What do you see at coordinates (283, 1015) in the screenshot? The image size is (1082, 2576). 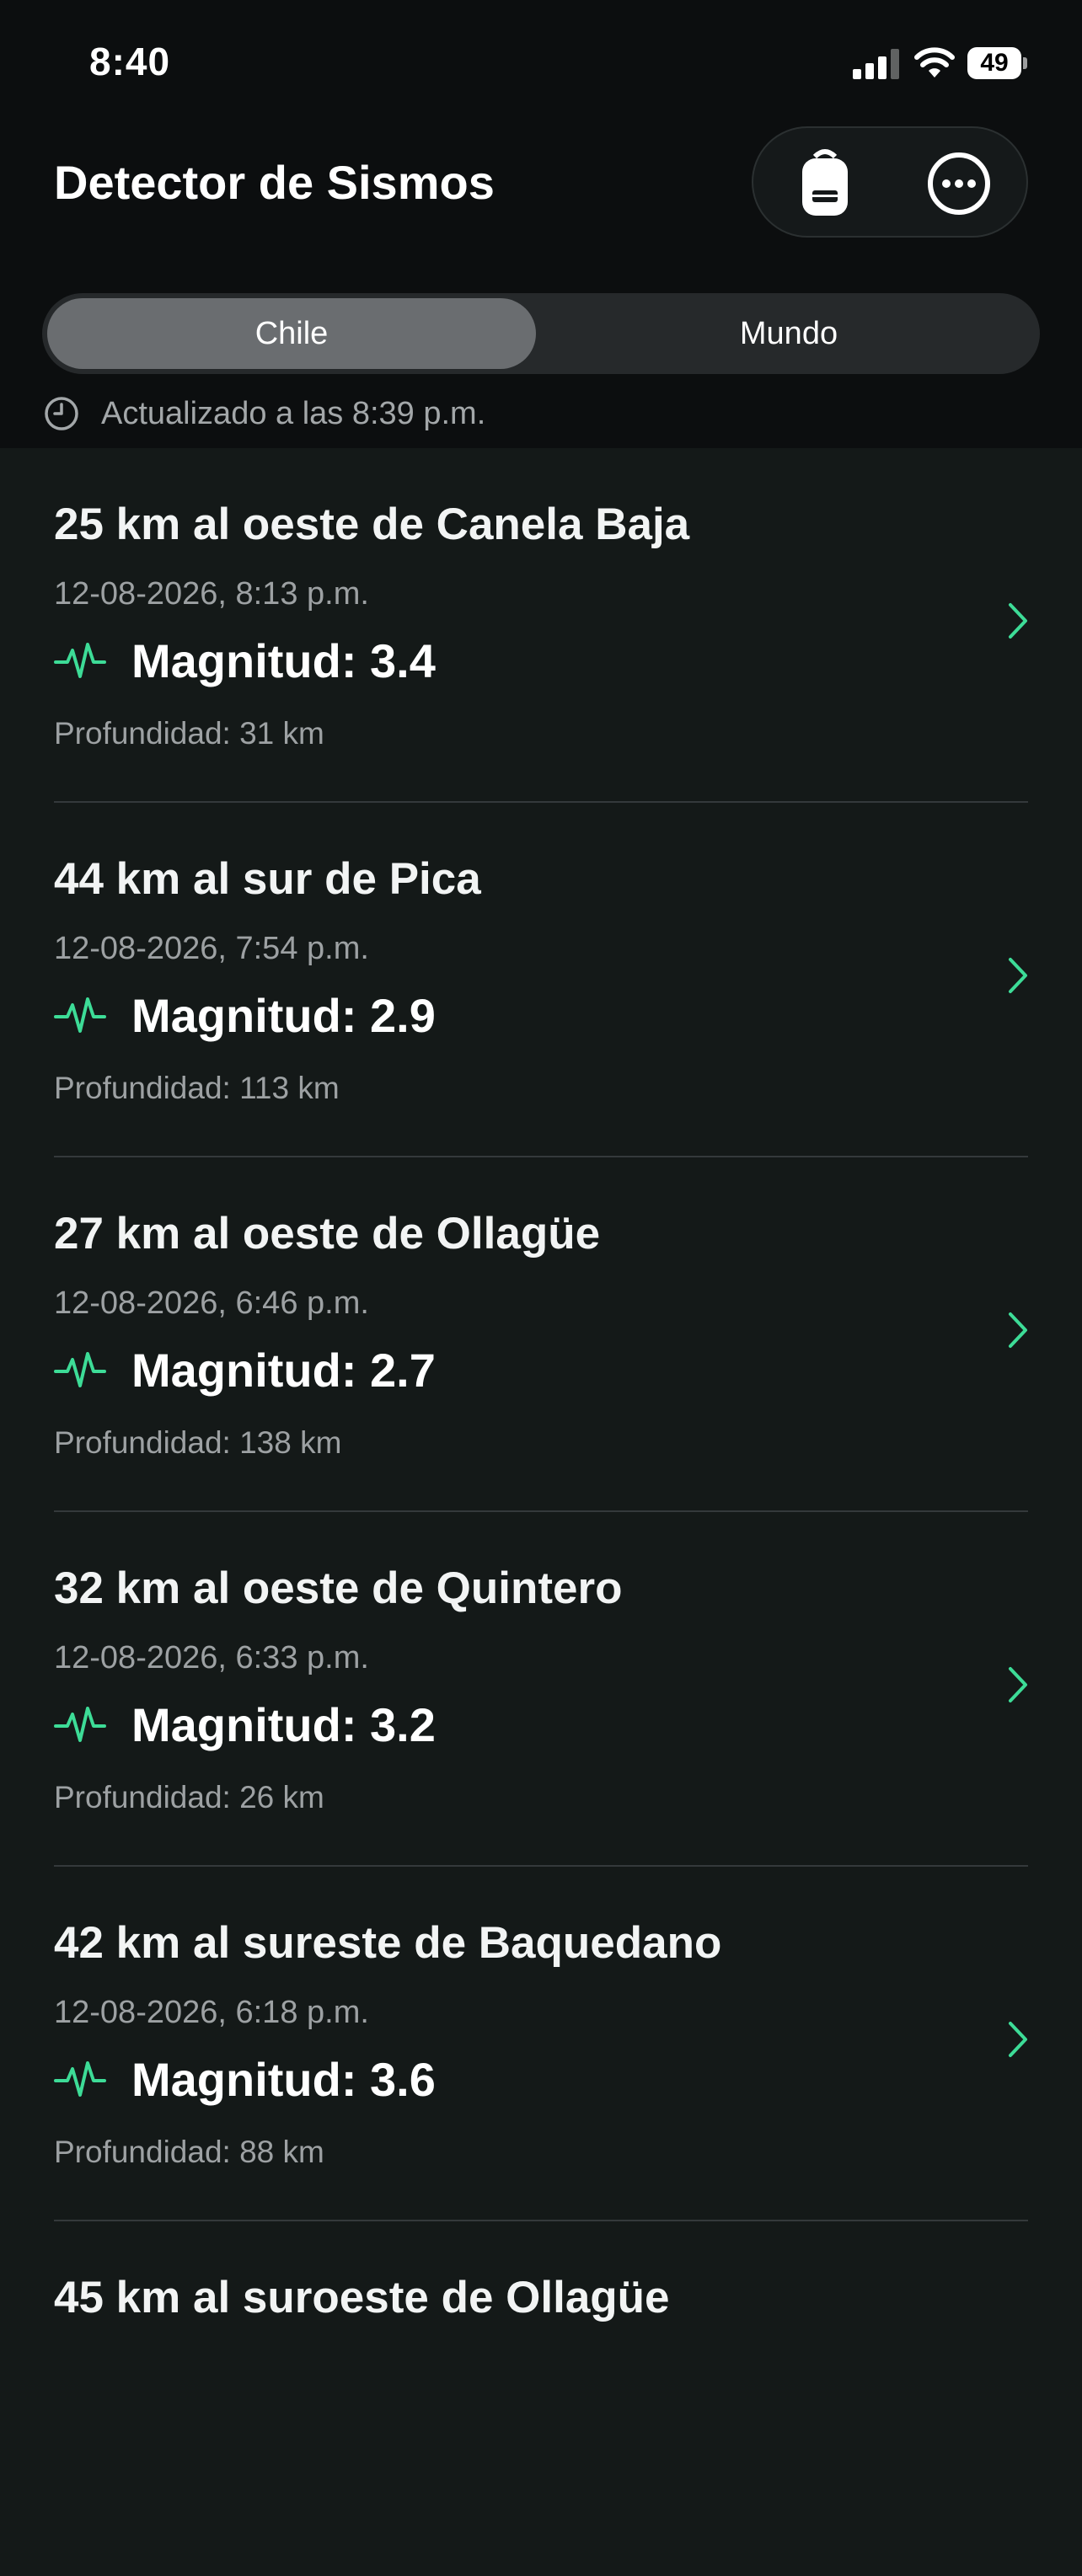 I see `event-magnitude: Magnitud: 2.9` at bounding box center [283, 1015].